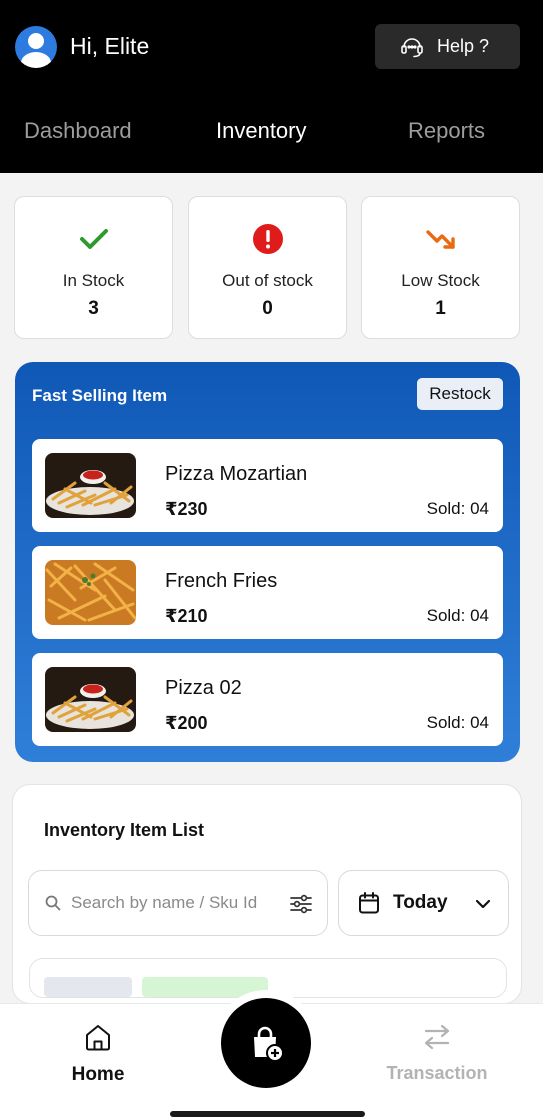 This screenshot has height=1117, width=543. Describe the element at coordinates (440, 308) in the screenshot. I see `stat-value: 1` at that location.